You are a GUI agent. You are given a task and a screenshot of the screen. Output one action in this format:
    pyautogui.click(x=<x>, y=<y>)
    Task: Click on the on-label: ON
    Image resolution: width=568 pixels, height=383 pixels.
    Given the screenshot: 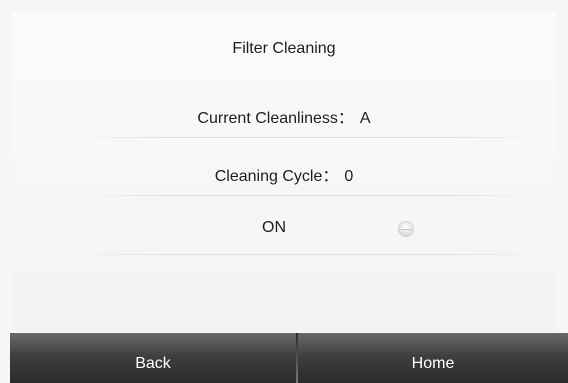 What is the action you would take?
    pyautogui.click(x=274, y=227)
    